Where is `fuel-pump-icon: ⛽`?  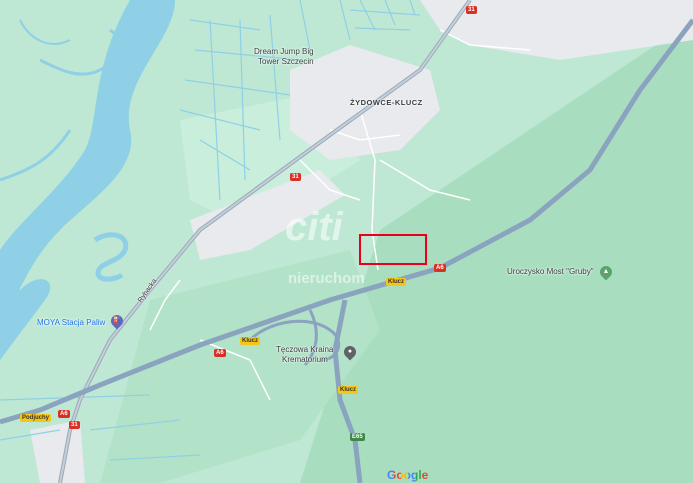 fuel-pump-icon: ⛽ is located at coordinates (117, 320).